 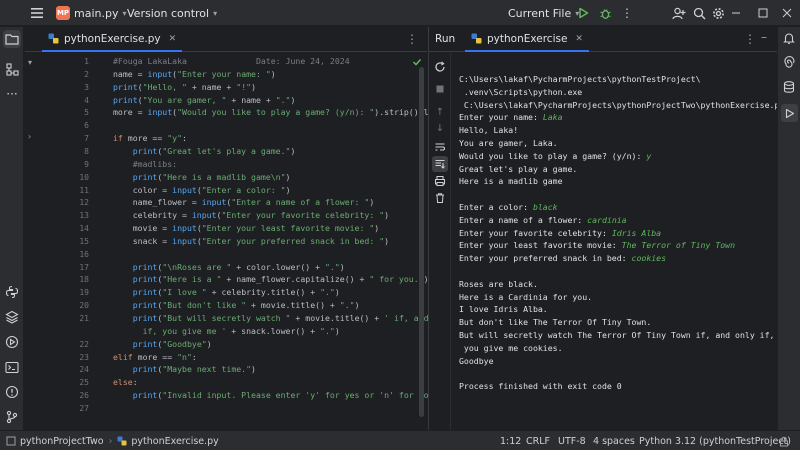 What do you see at coordinates (184, 99) in the screenshot?
I see `code-token: "You are gamer, "` at bounding box center [184, 99].